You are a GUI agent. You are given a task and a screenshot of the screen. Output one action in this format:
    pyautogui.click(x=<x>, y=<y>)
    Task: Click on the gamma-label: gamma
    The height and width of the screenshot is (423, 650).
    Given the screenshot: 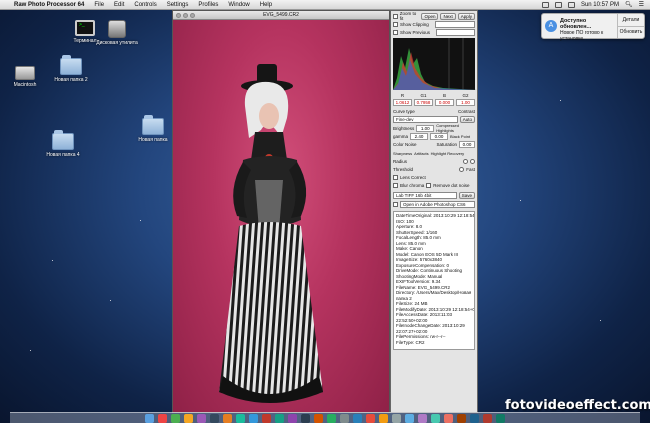 What is the action you would take?
    pyautogui.click(x=401, y=136)
    